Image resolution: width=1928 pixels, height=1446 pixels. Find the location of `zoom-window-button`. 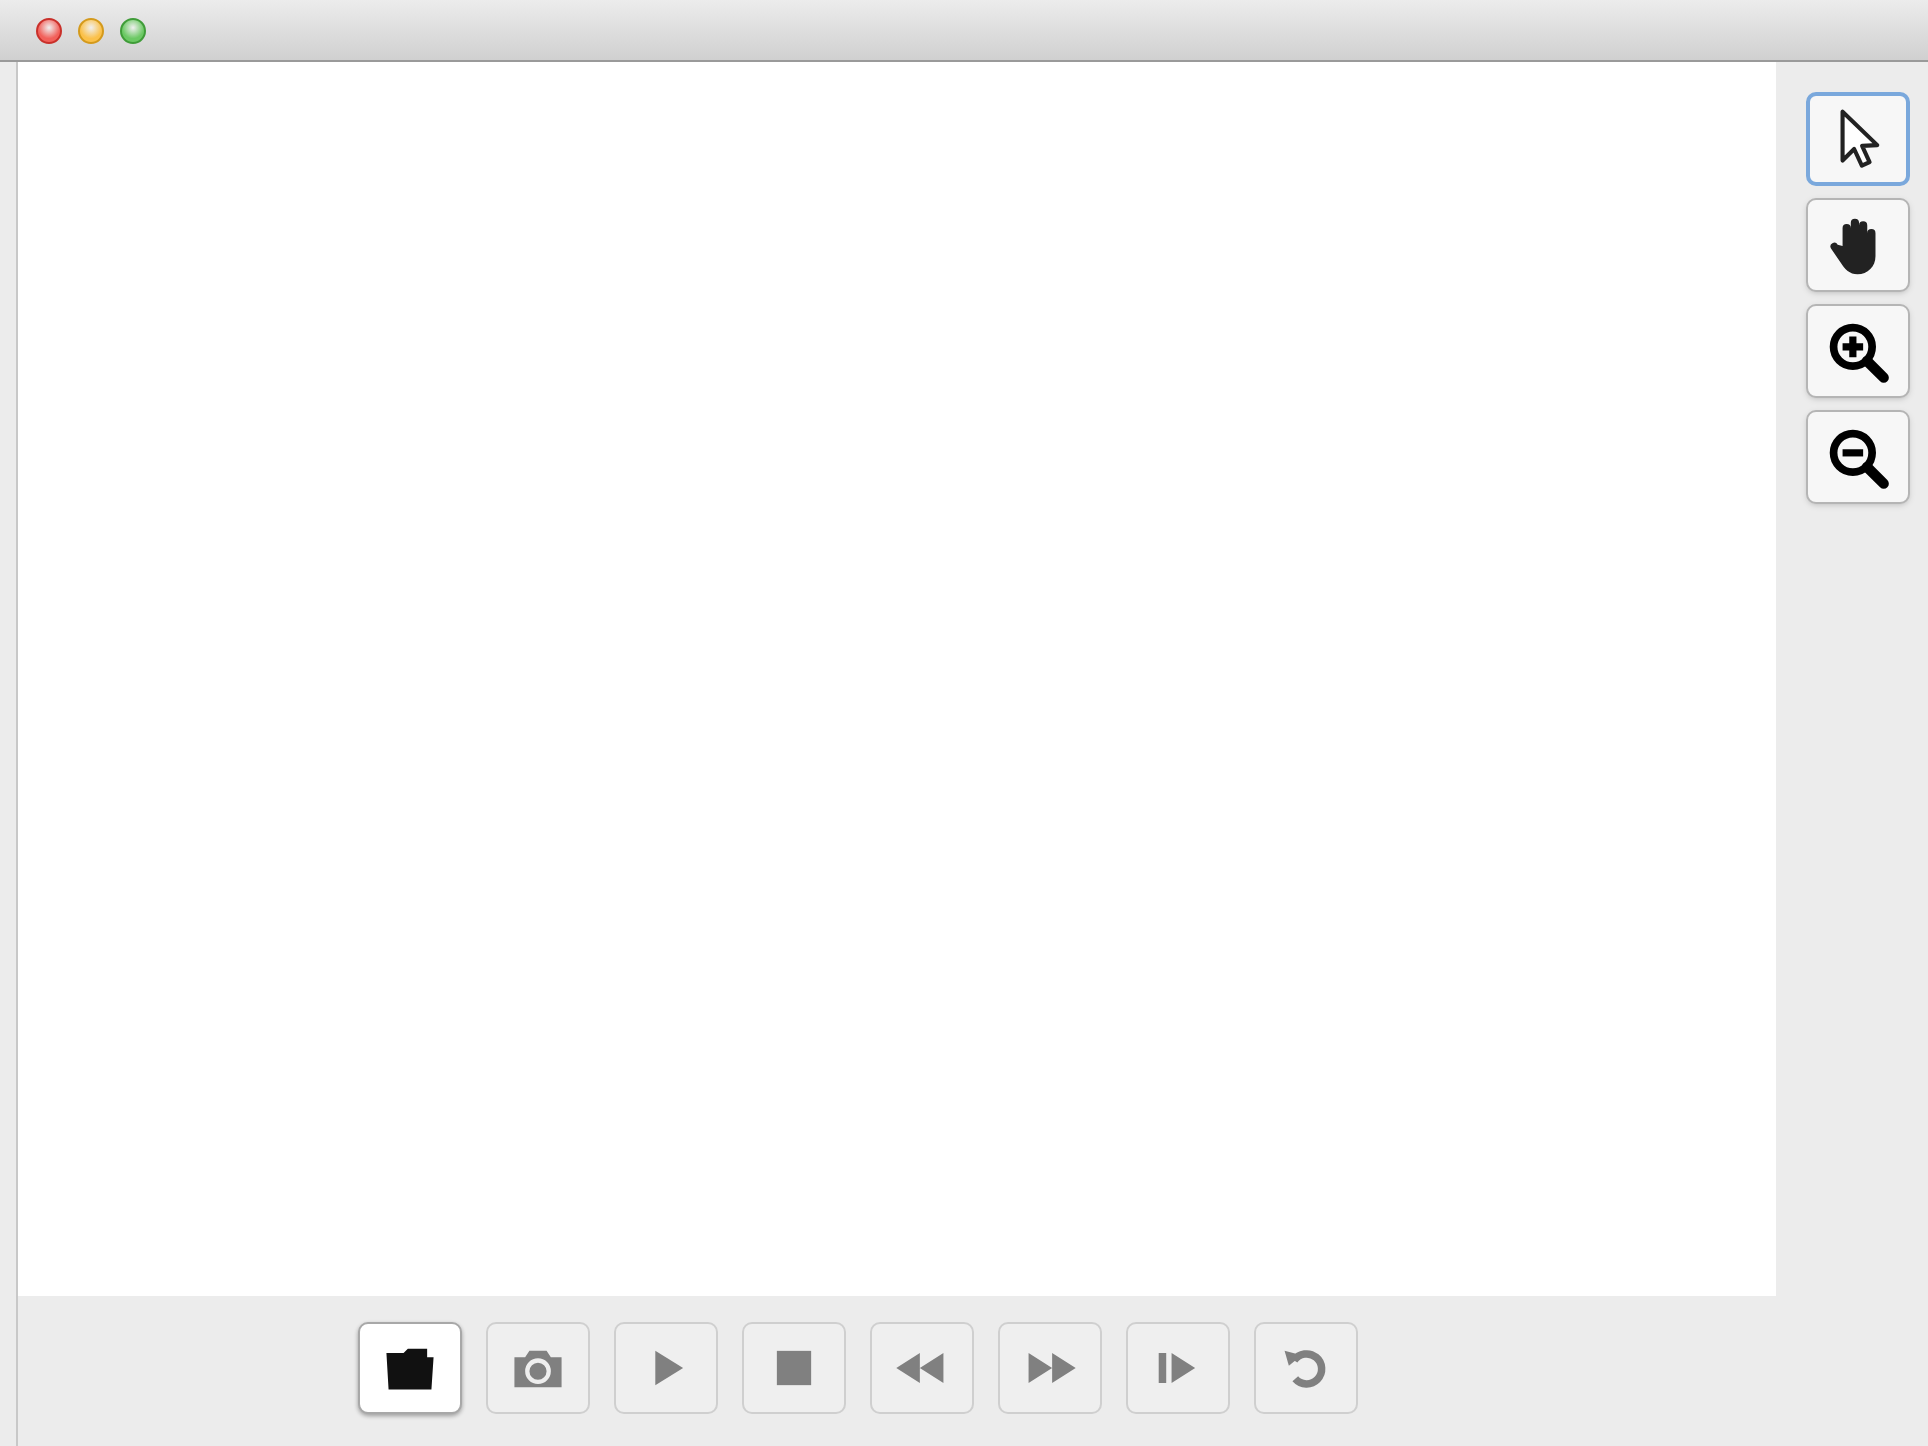

zoom-window-button is located at coordinates (133, 30).